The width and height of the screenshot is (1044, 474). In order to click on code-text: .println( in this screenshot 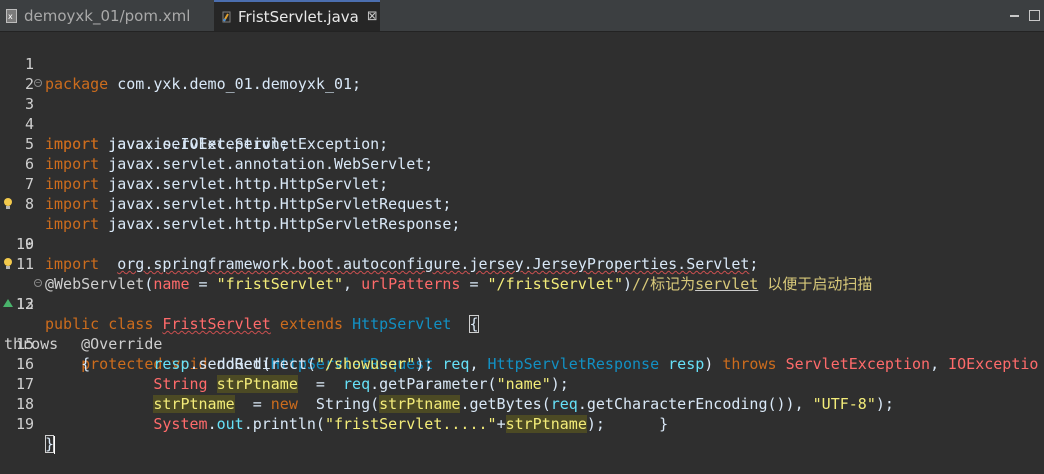, I will do `click(284, 424)`.